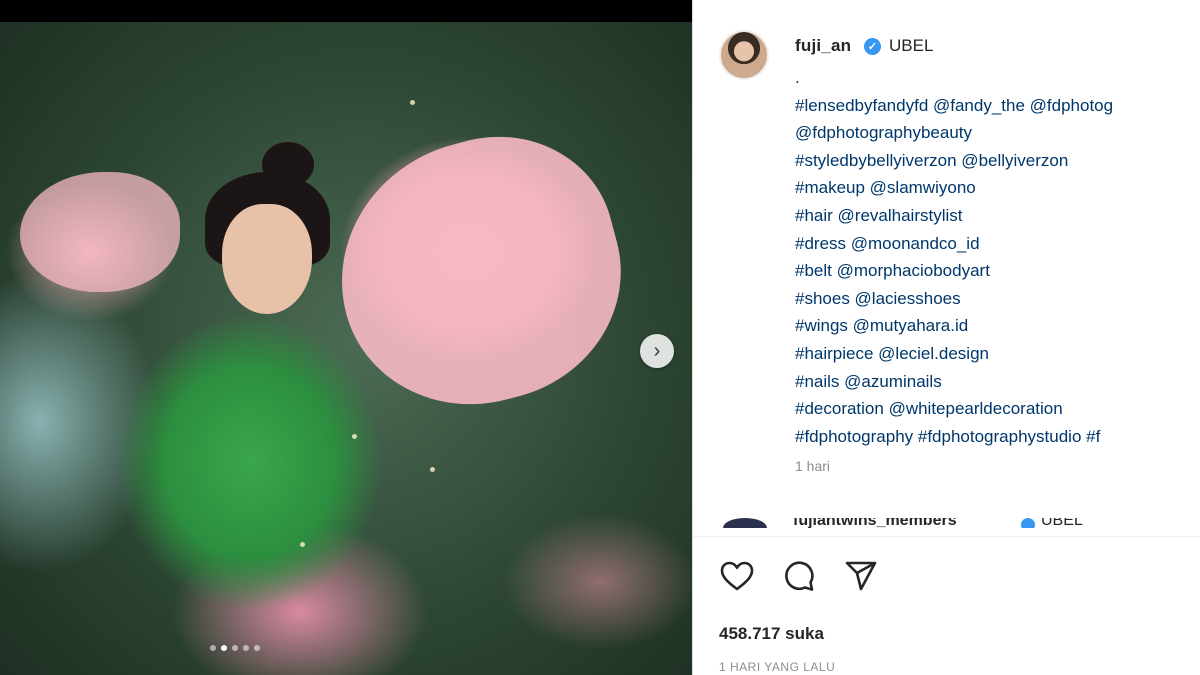 The height and width of the screenshot is (675, 1200). I want to click on caption-line: #dress @moonandco_id, so click(997, 244).